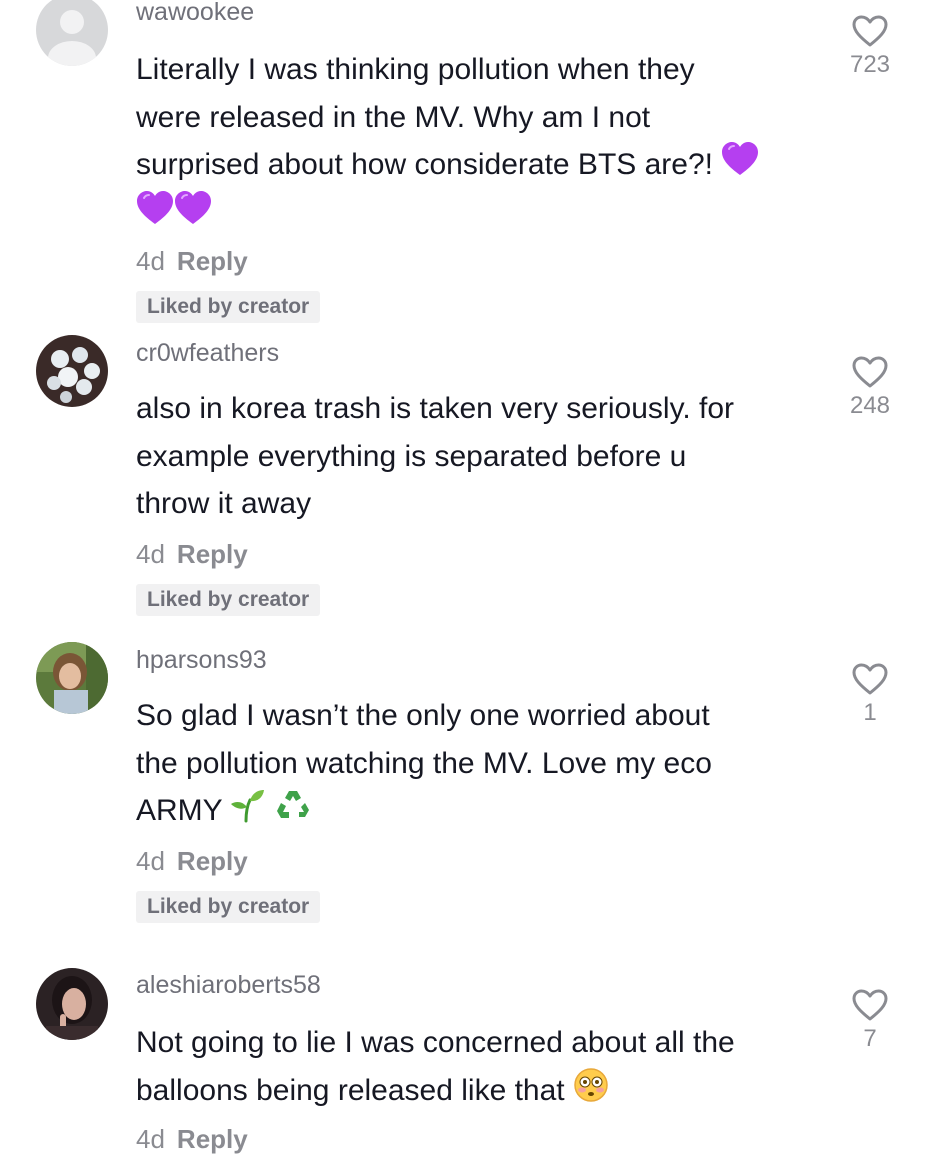  I want to click on comment-line: example everything is separated before u, so click(411, 456).